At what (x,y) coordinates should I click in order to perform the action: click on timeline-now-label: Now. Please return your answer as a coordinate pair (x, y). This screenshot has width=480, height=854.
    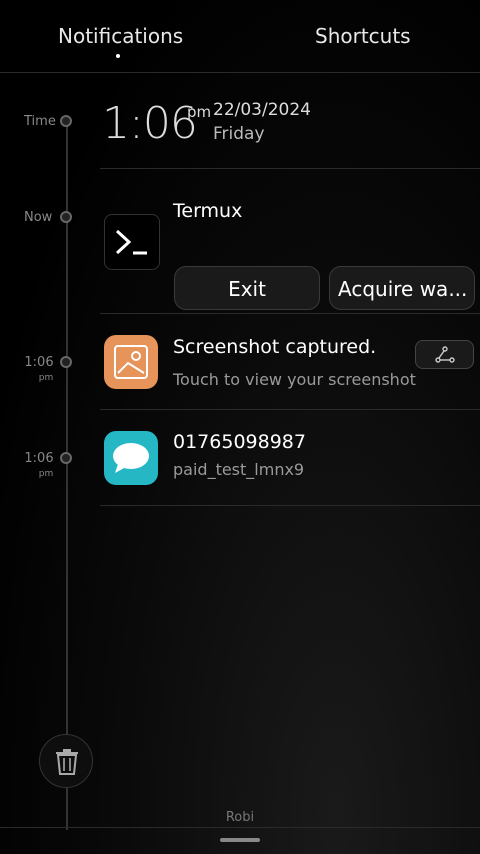
    Looking at the image, I should click on (38, 217).